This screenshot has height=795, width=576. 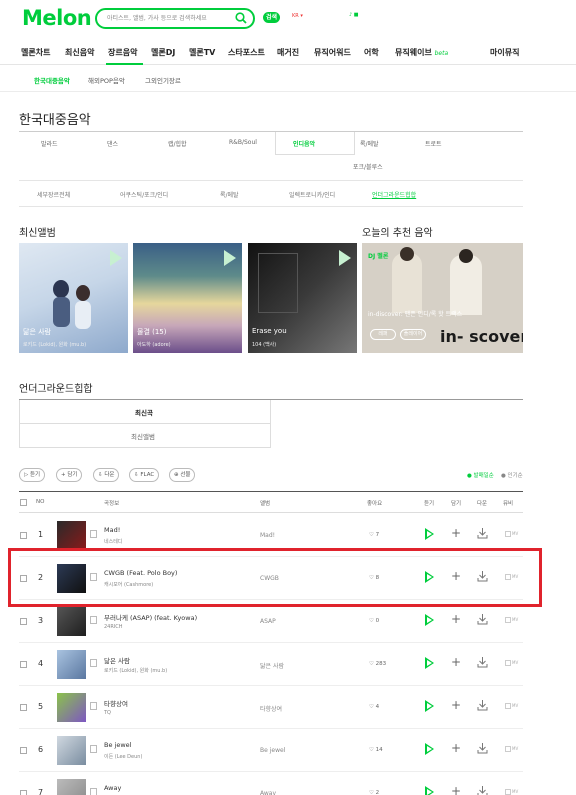 I want to click on search-bar: 아티스트, 앨범, 가사 등으로 검색하세요, so click(x=175, y=18).